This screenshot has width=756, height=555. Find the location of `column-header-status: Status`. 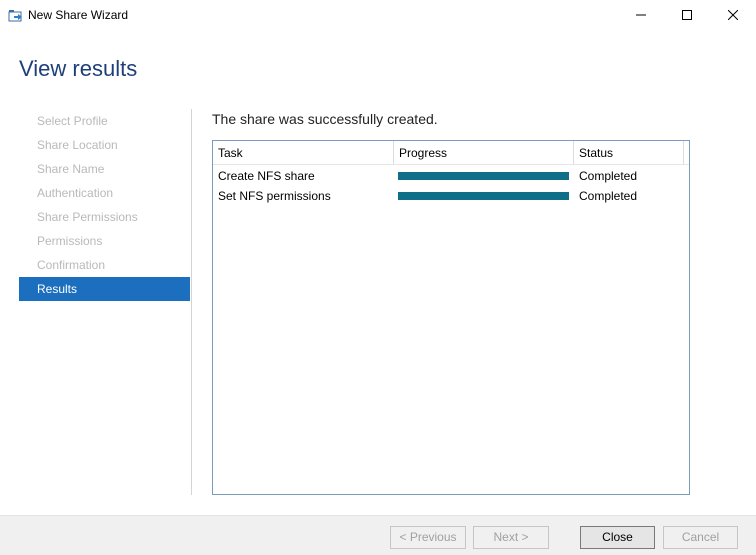

column-header-status: Status is located at coordinates (629, 153).